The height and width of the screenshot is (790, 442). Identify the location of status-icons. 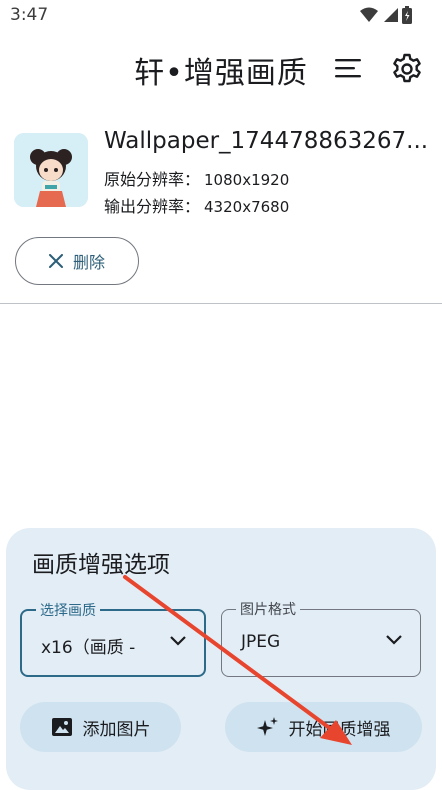
(386, 15).